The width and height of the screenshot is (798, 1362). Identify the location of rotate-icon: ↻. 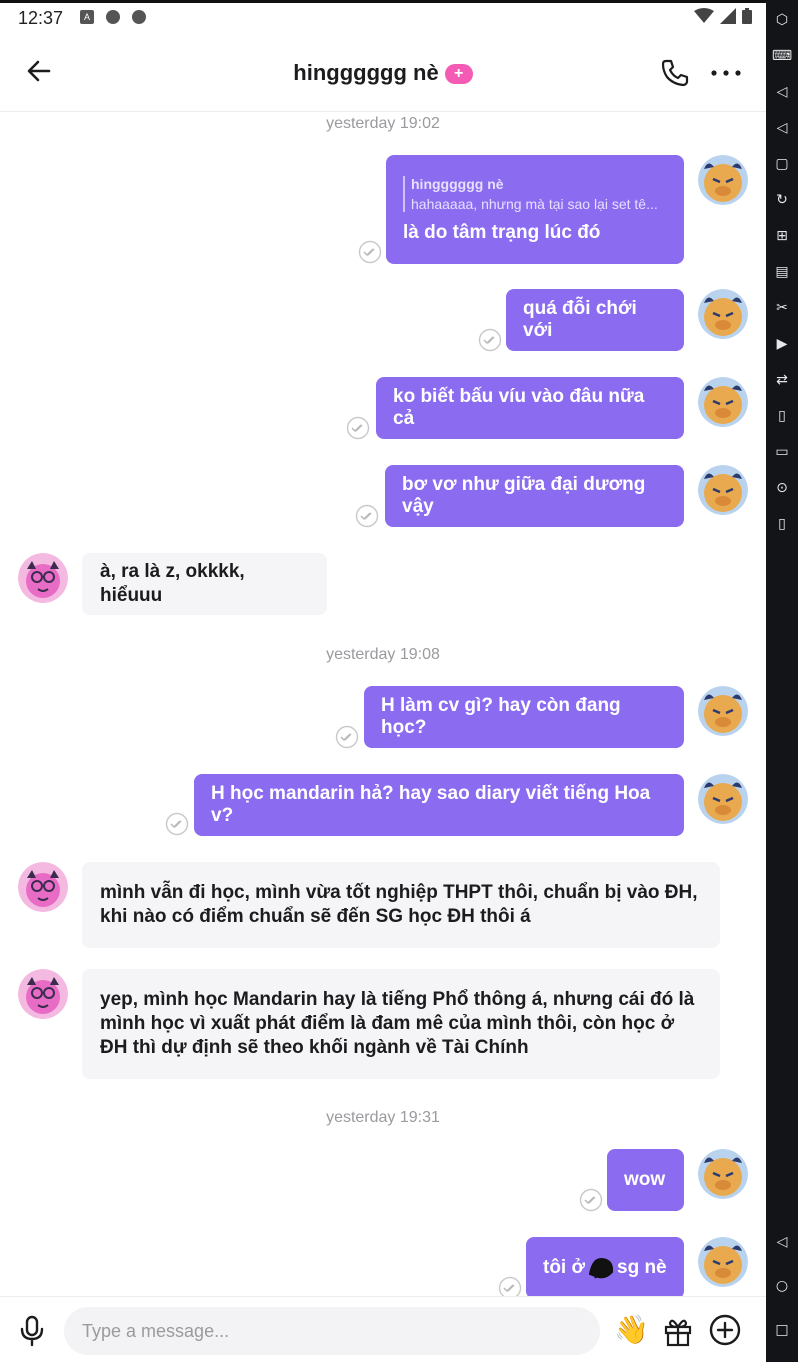
(782, 200).